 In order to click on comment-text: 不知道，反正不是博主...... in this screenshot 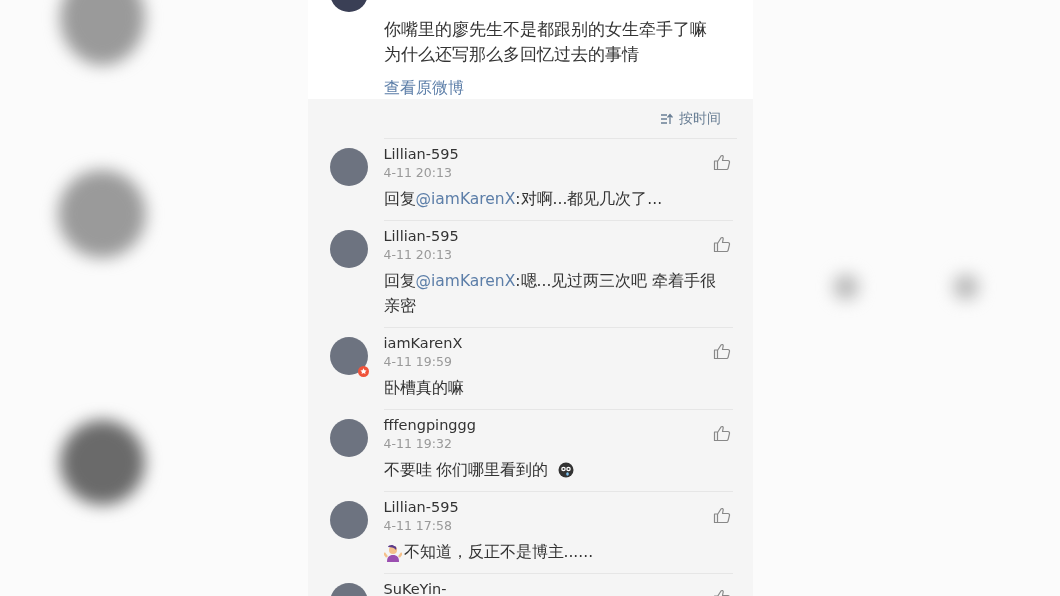, I will do `click(499, 552)`.